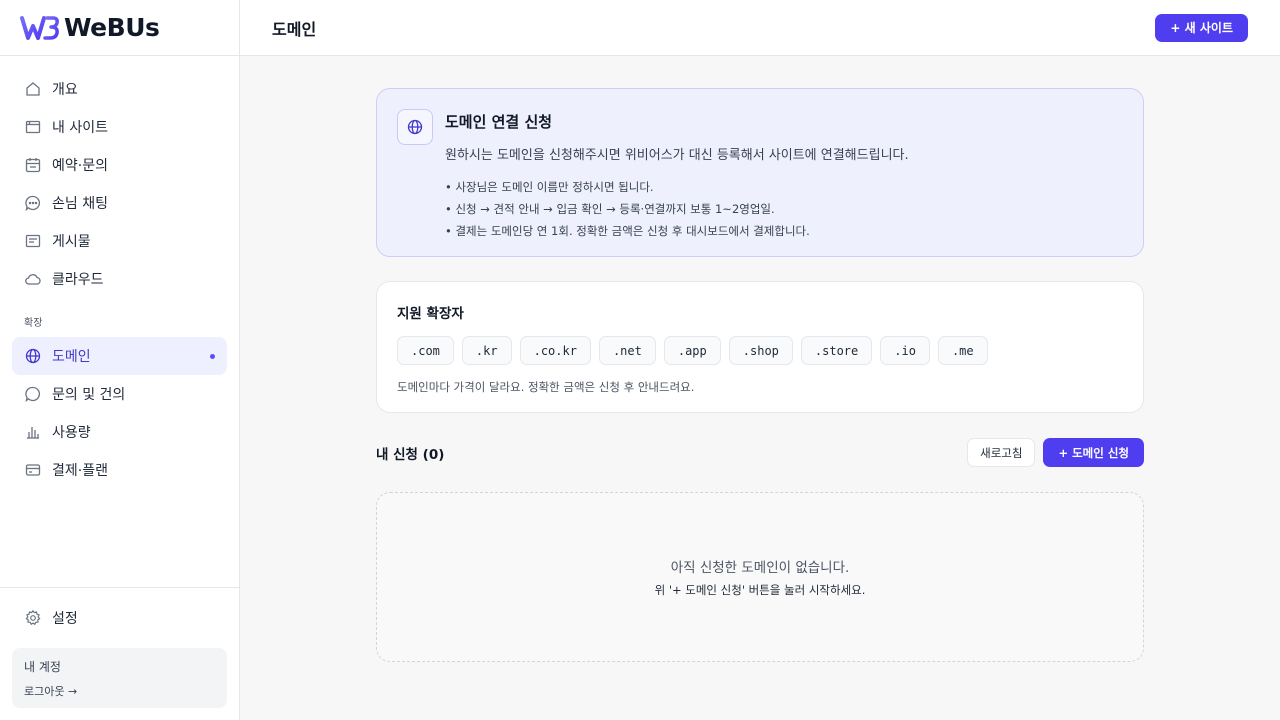  I want to click on sidebar-item-usage: 사용량, so click(119, 432).